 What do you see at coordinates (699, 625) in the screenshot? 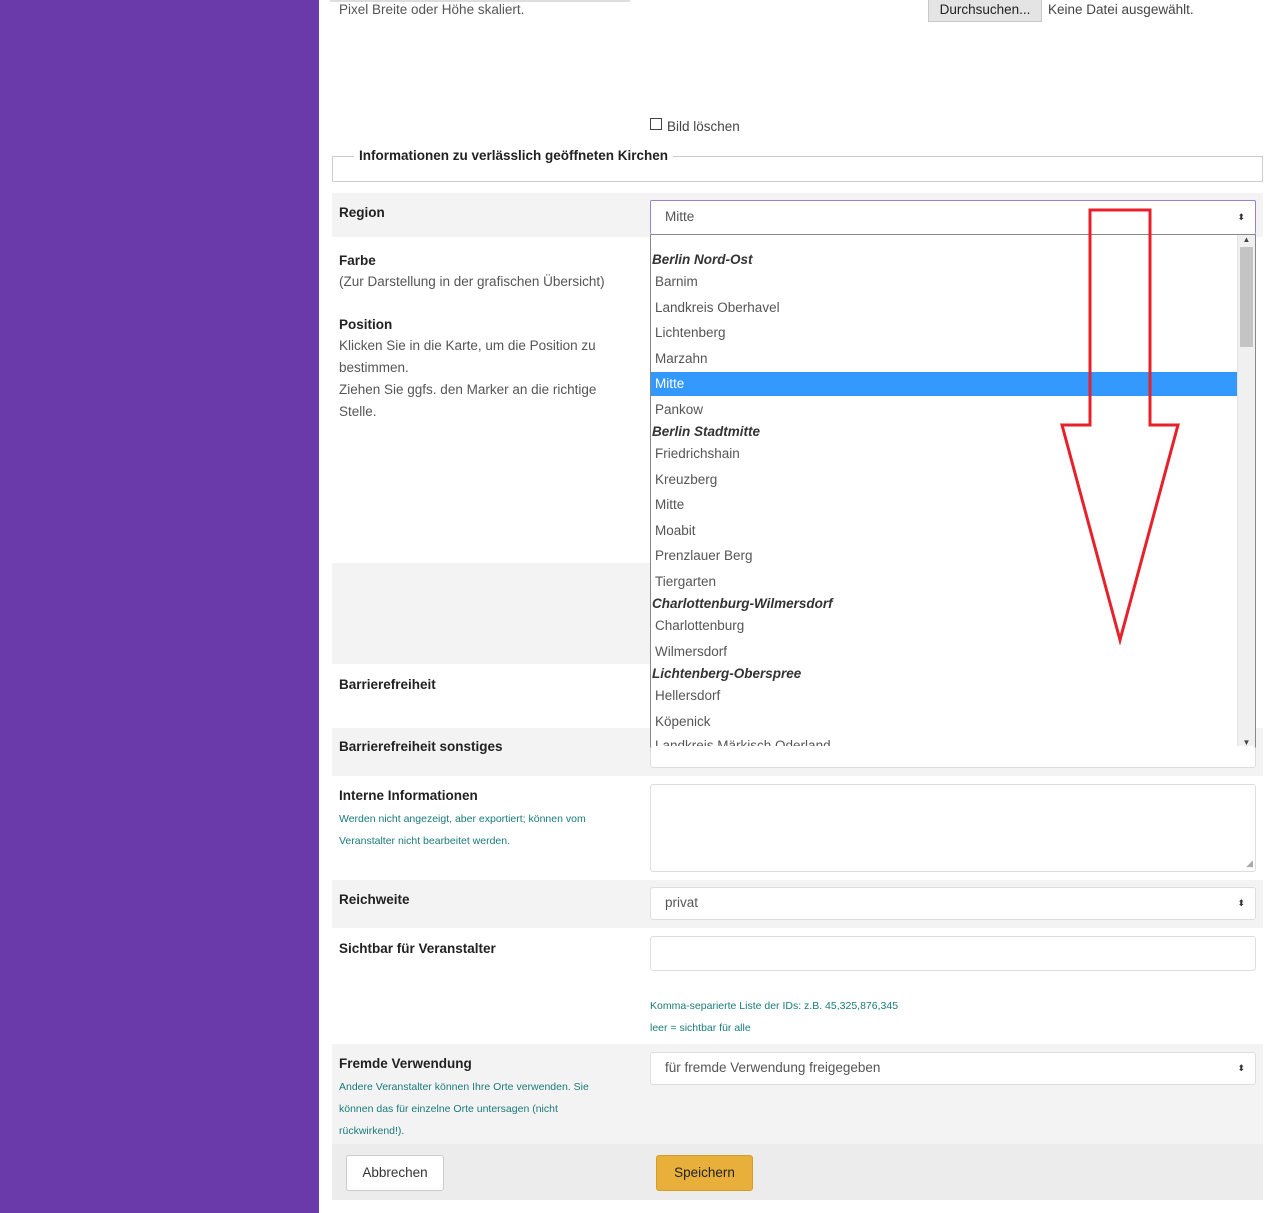
I see `option-item: Charlottenburg` at bounding box center [699, 625].